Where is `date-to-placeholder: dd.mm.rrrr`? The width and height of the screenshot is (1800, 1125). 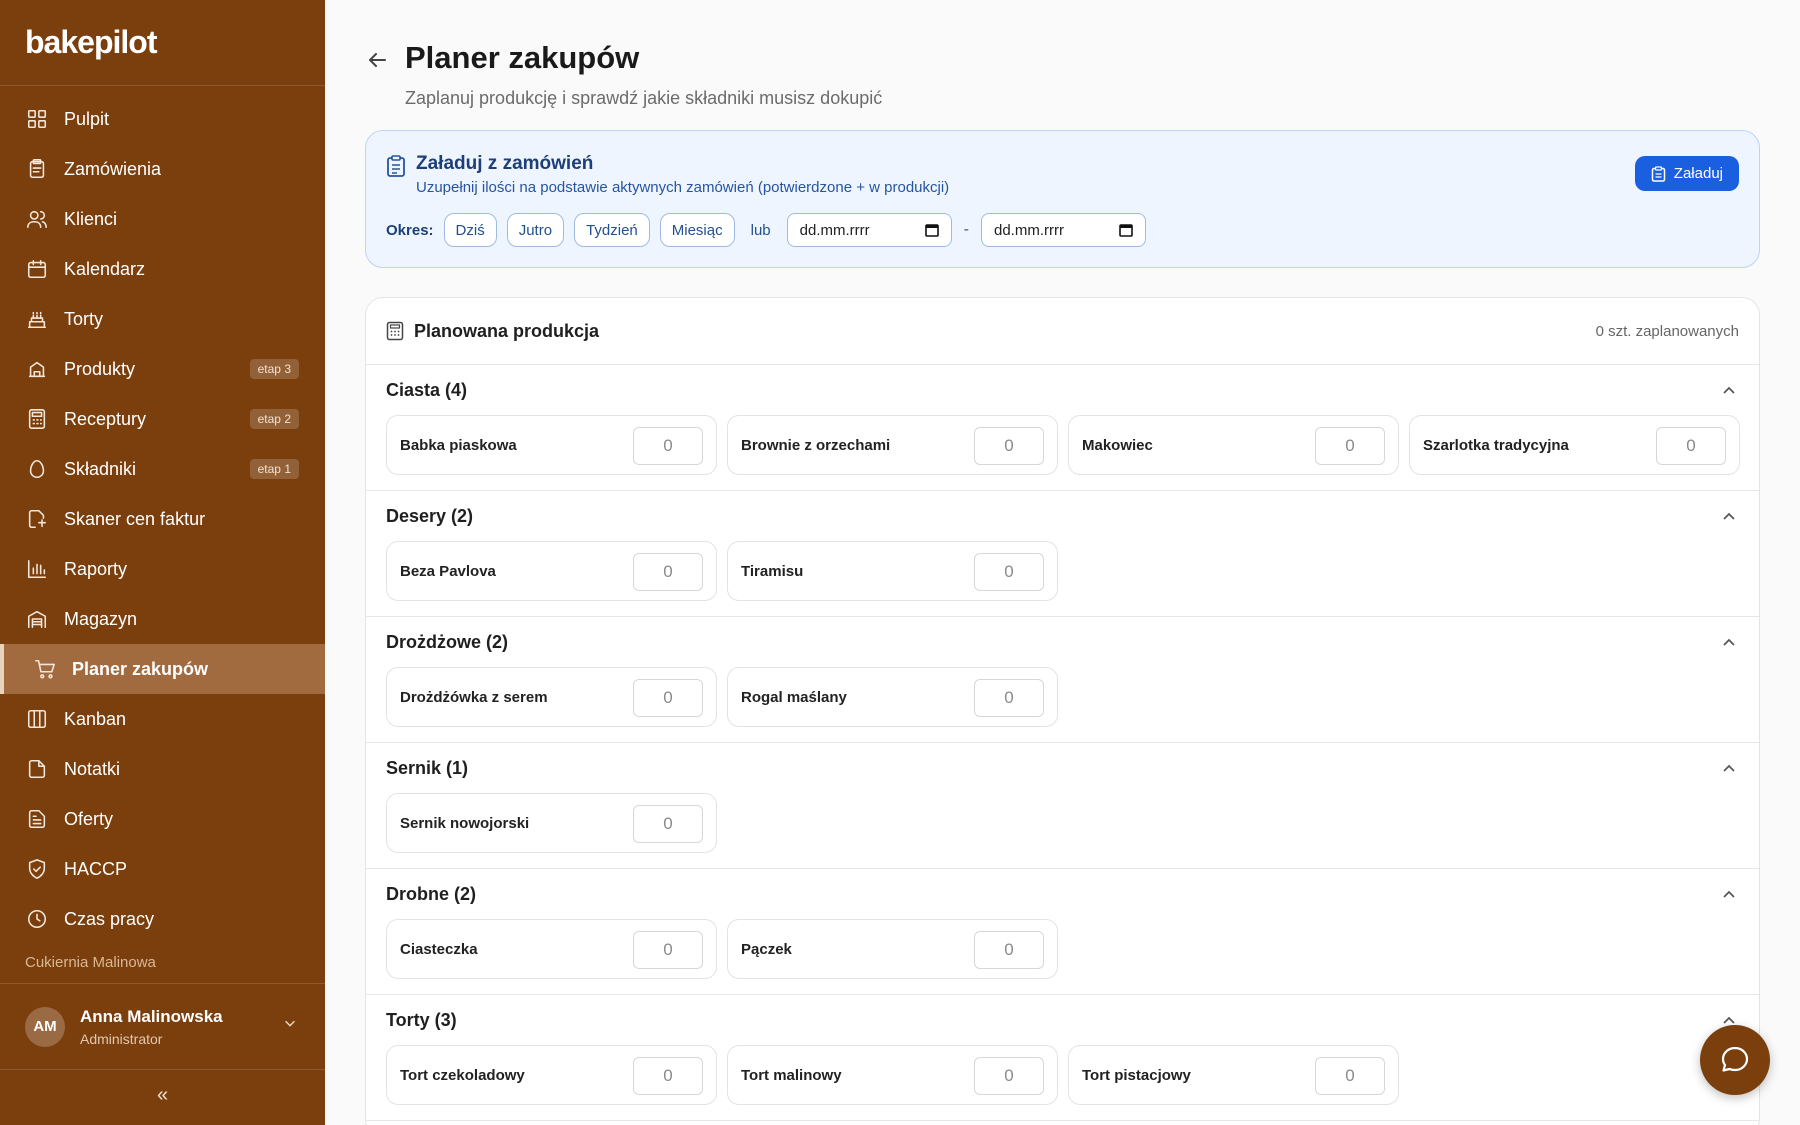 date-to-placeholder: dd.mm.rrrr is located at coordinates (1028, 230).